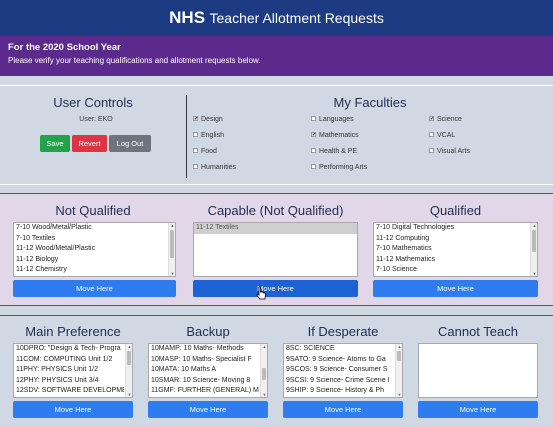 The height and width of the screenshot is (427, 553). Describe the element at coordinates (445, 119) in the screenshot. I see `faculty-science: ✔ Science` at that location.